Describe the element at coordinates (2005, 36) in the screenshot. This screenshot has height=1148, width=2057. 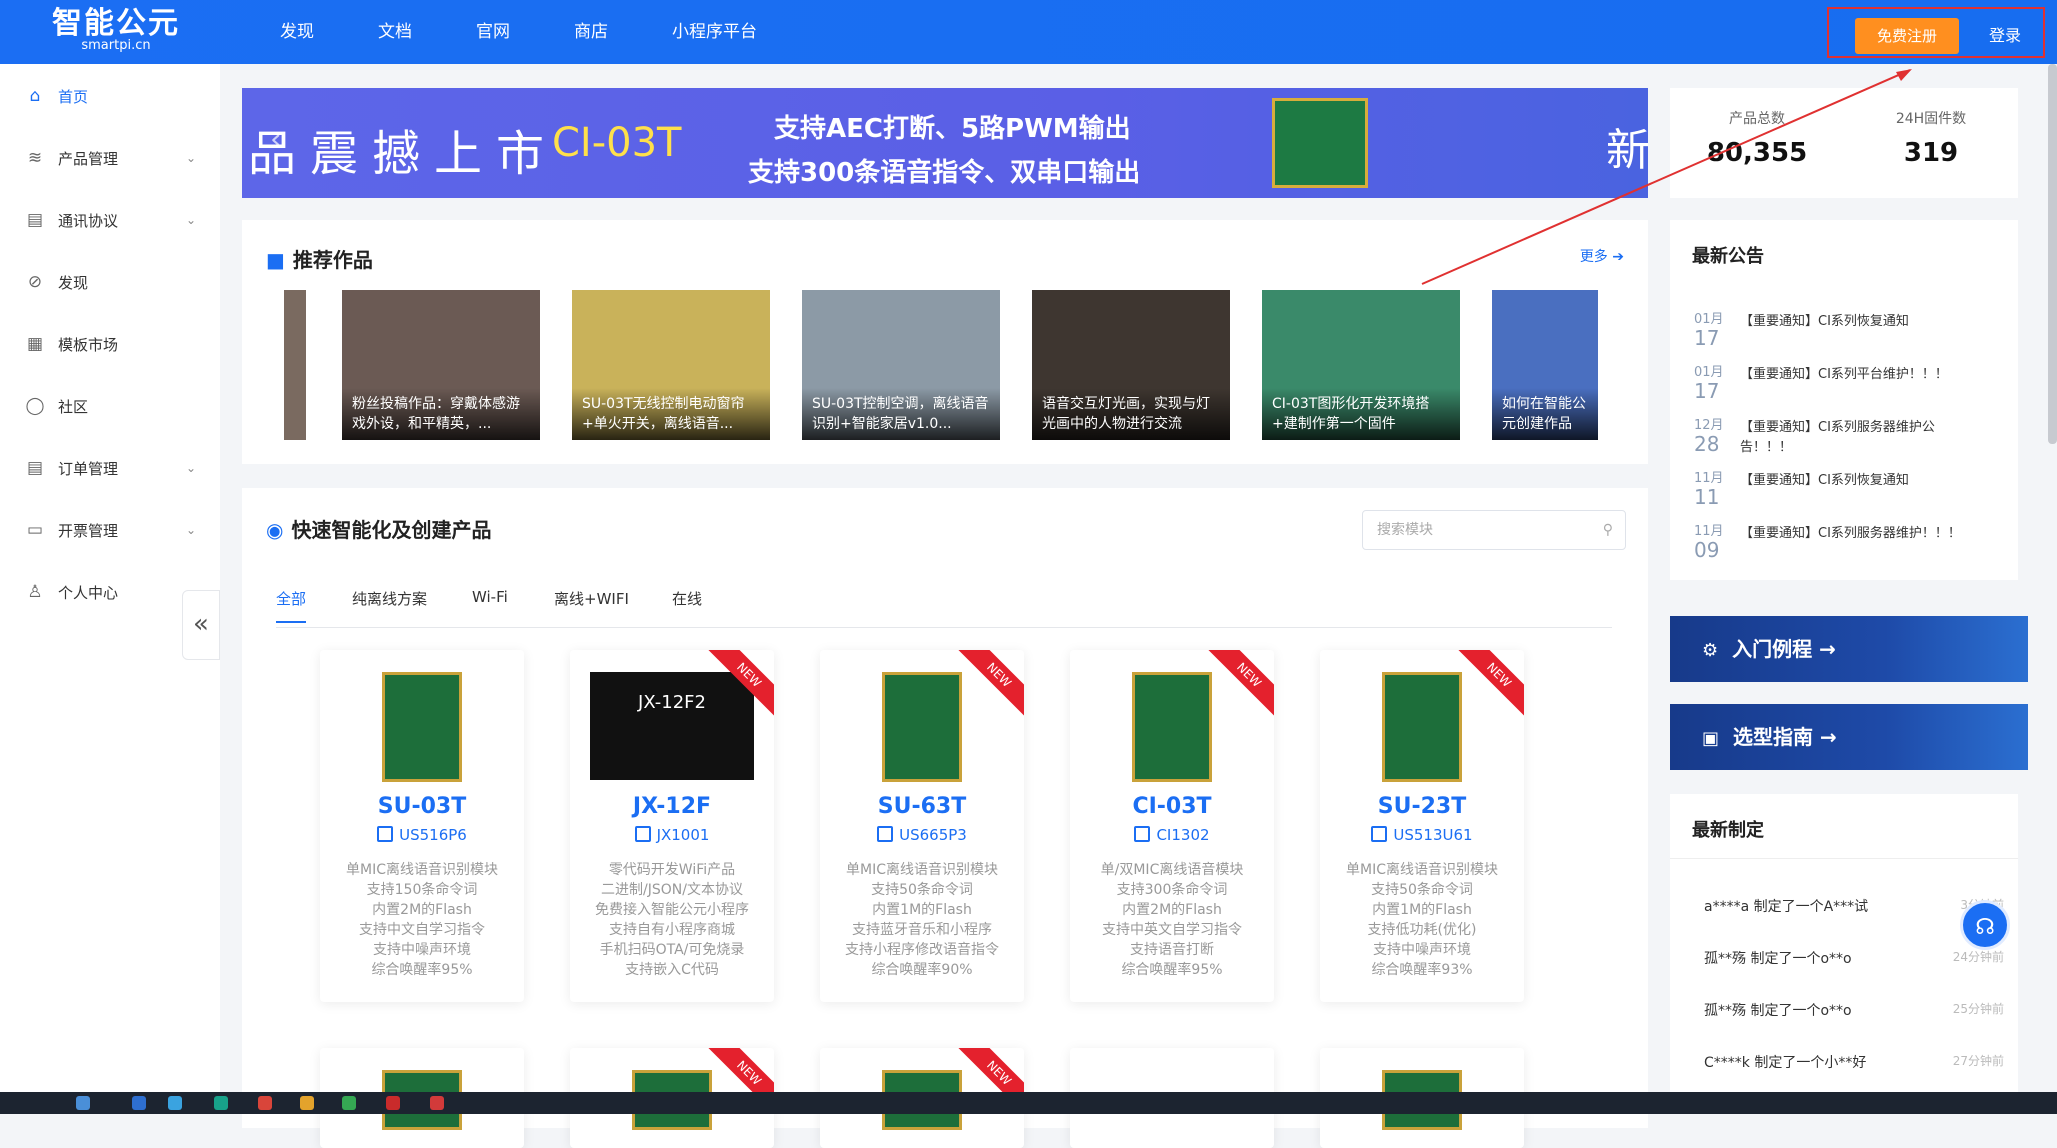
I see `login-button: 登录` at that location.